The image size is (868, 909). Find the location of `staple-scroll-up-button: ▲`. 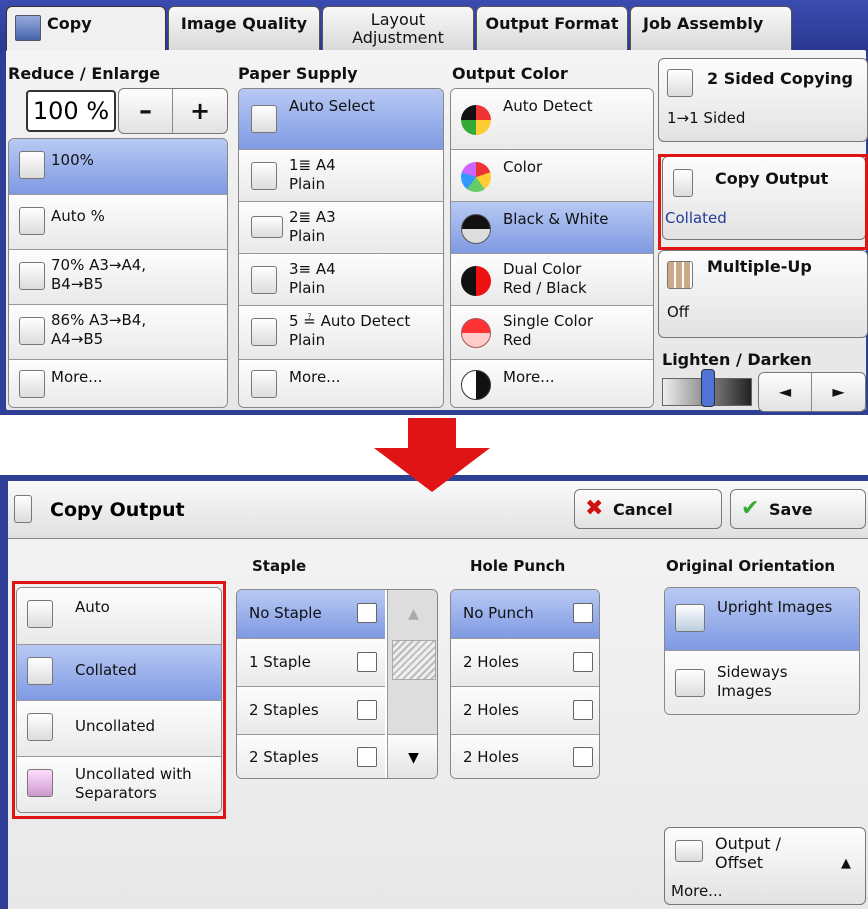

staple-scroll-up-button: ▲ is located at coordinates (412, 614).